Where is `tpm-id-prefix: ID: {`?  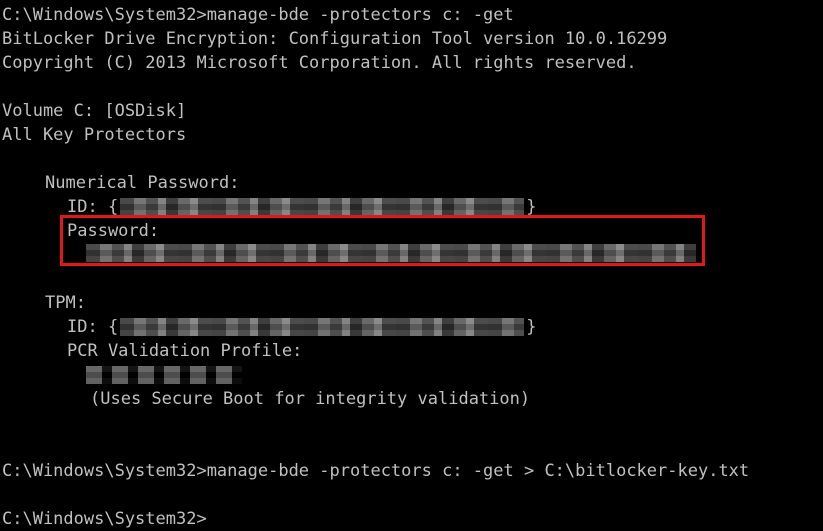 tpm-id-prefix: ID: { is located at coordinates (93, 327).